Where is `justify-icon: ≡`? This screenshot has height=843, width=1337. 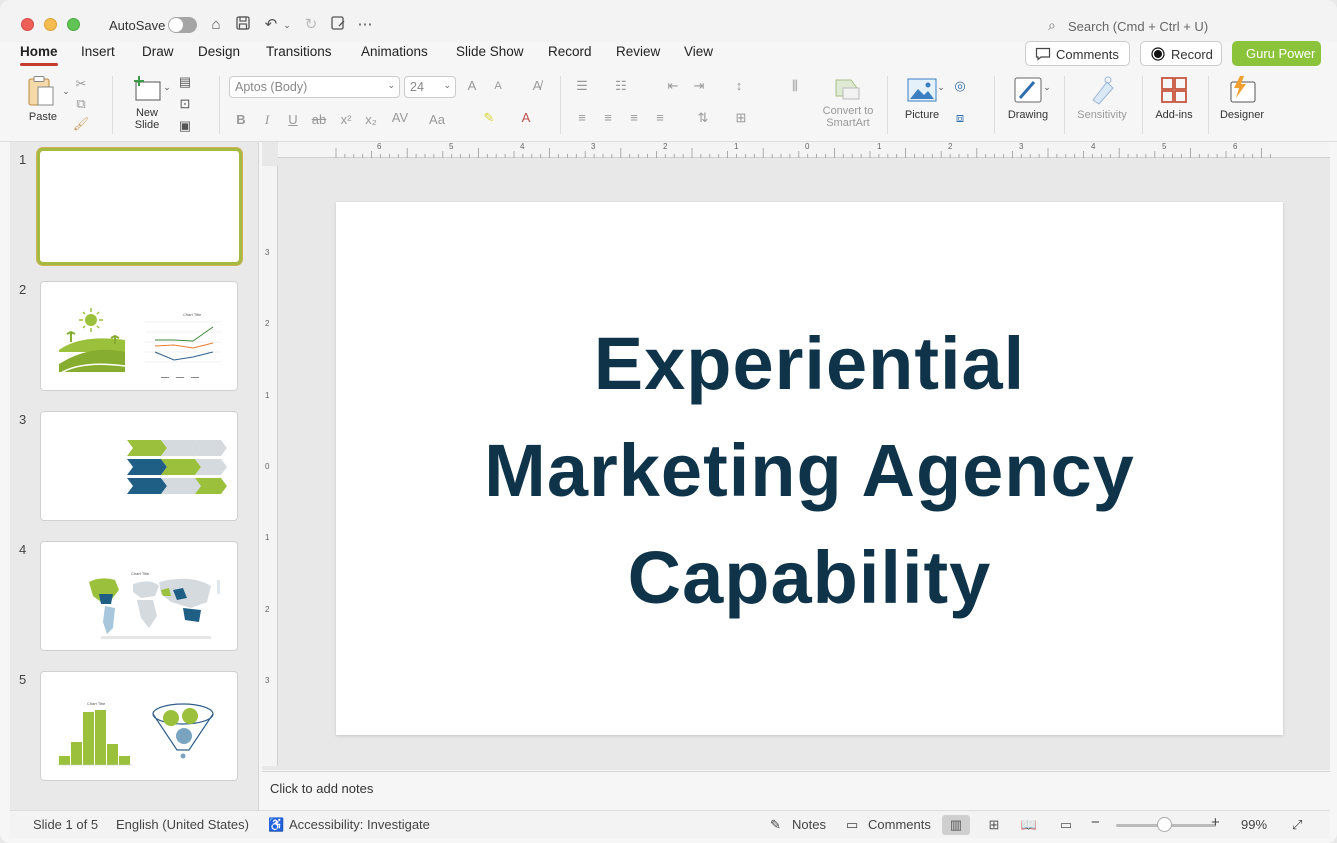 justify-icon: ≡ is located at coordinates (660, 117).